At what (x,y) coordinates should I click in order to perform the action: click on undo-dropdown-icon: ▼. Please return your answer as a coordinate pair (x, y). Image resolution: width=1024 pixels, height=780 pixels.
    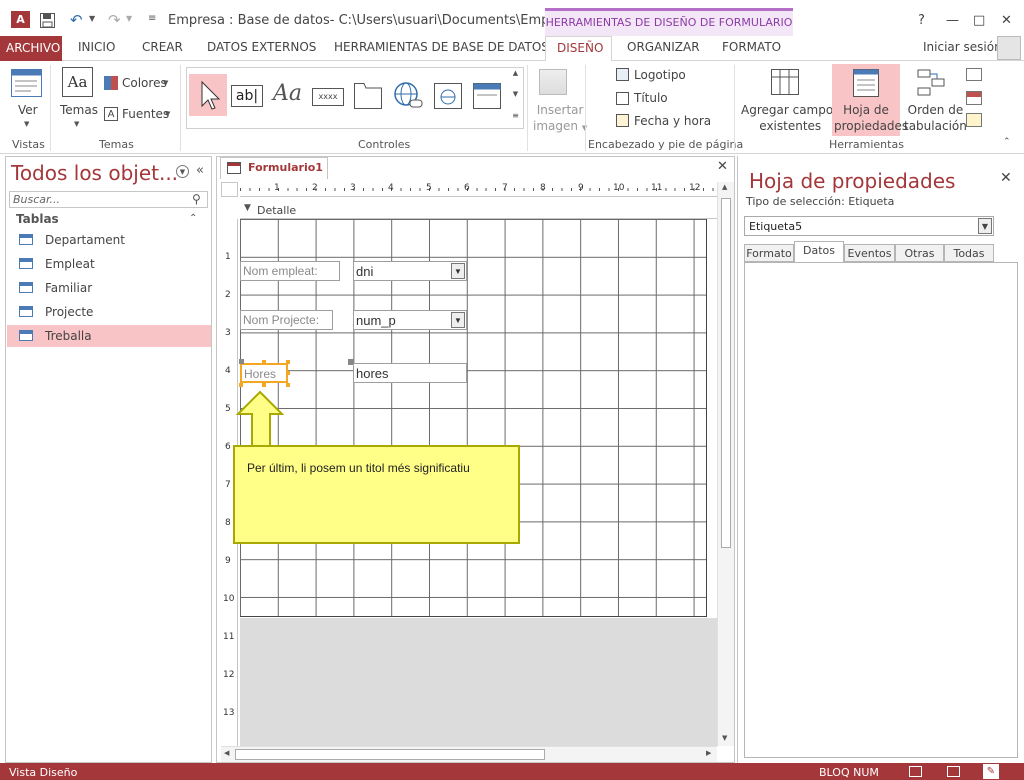
    Looking at the image, I should click on (92, 18).